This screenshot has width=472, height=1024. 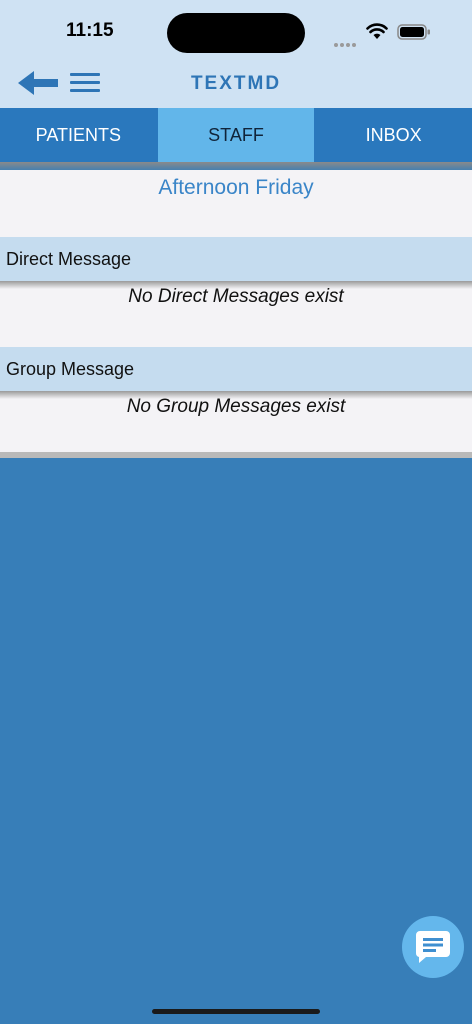 What do you see at coordinates (236, 406) in the screenshot?
I see `group-message-empty-text: No Group Messages exist` at bounding box center [236, 406].